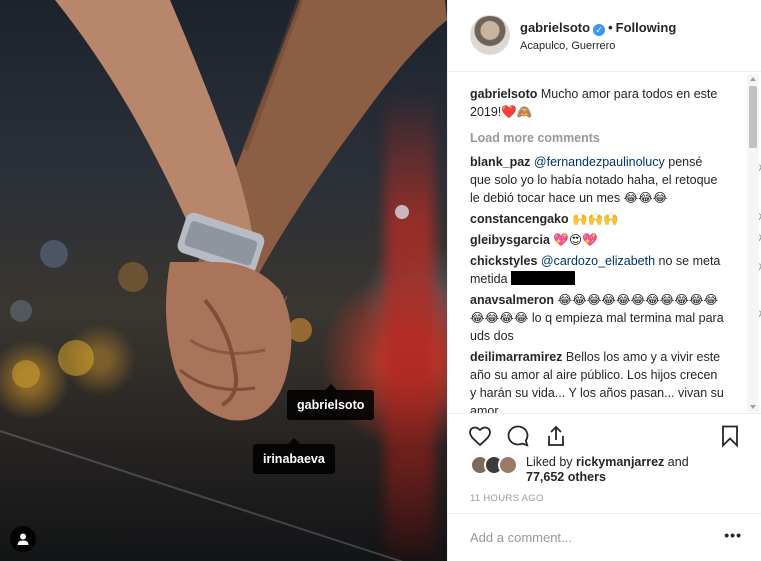  Describe the element at coordinates (567, 46) in the screenshot. I see `location-link: Acapulco, Guerrero` at that location.